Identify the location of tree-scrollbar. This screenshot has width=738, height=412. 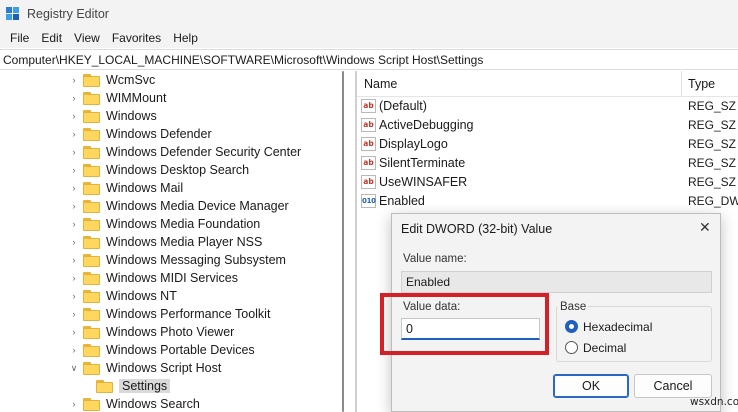
(343, 241).